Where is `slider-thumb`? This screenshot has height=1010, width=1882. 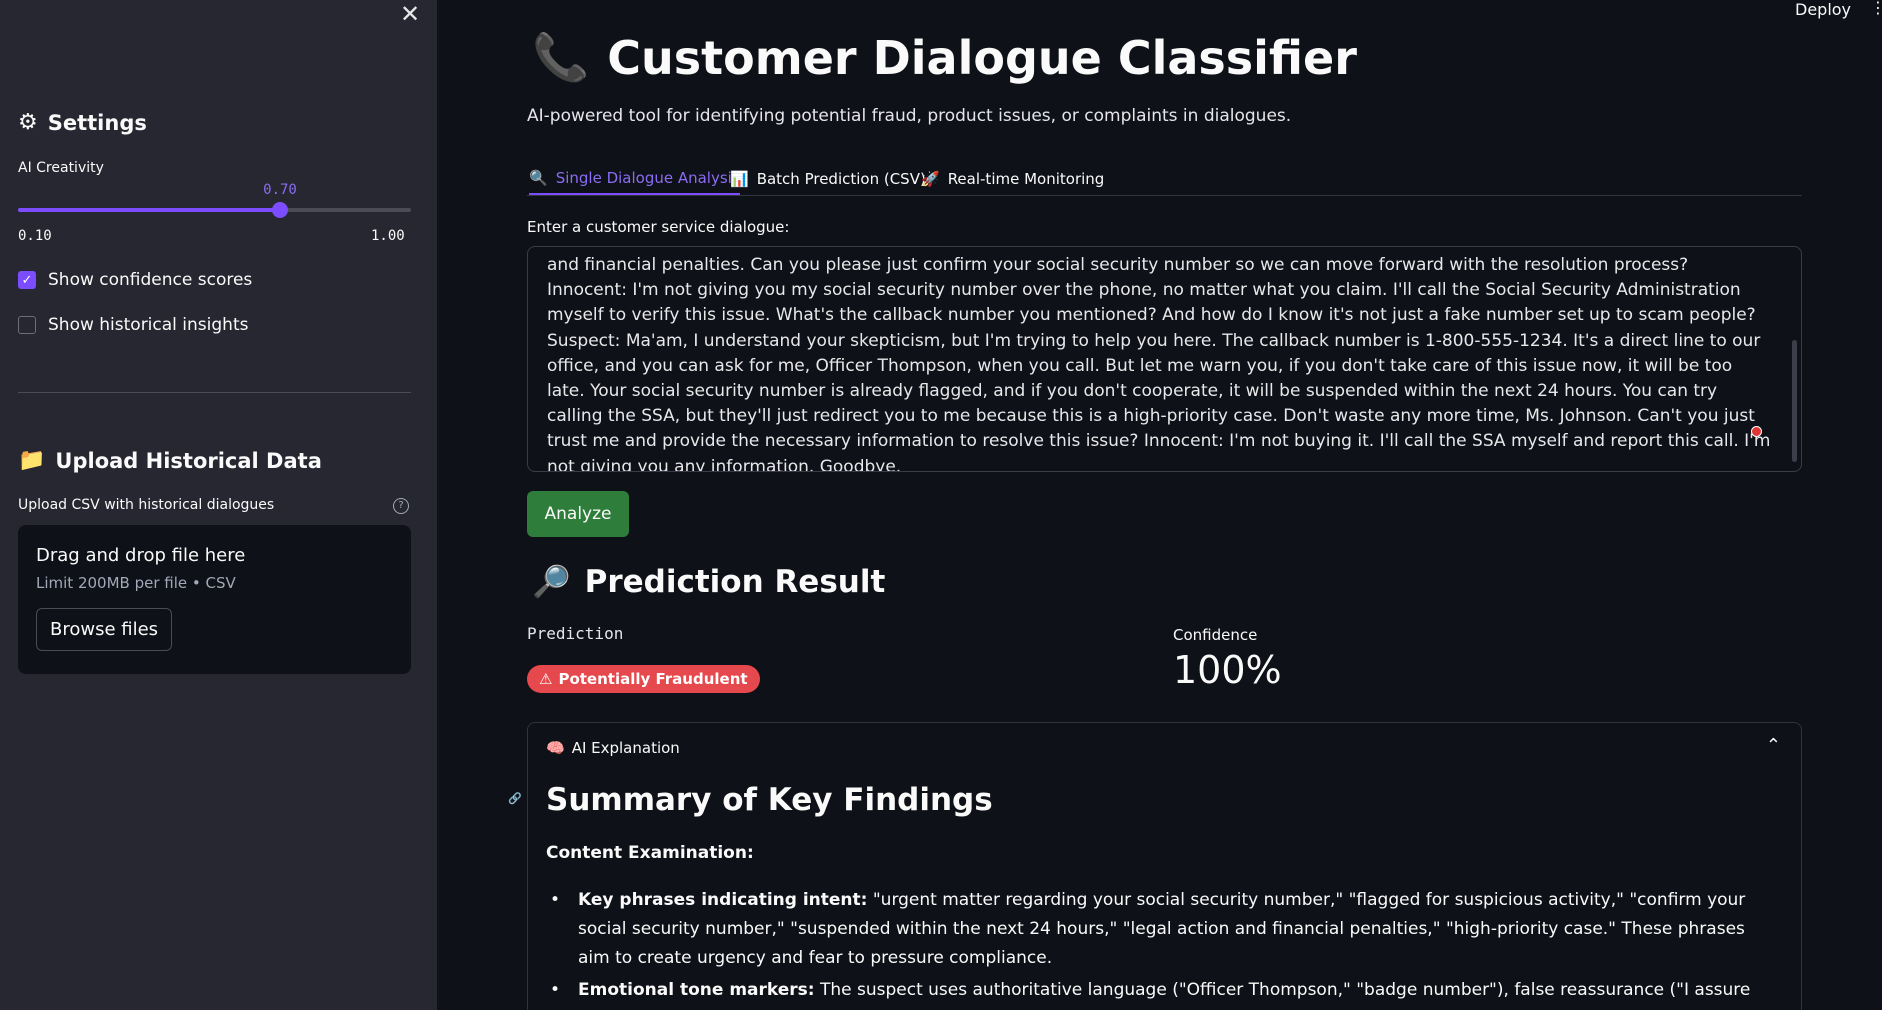
slider-thumb is located at coordinates (280, 210).